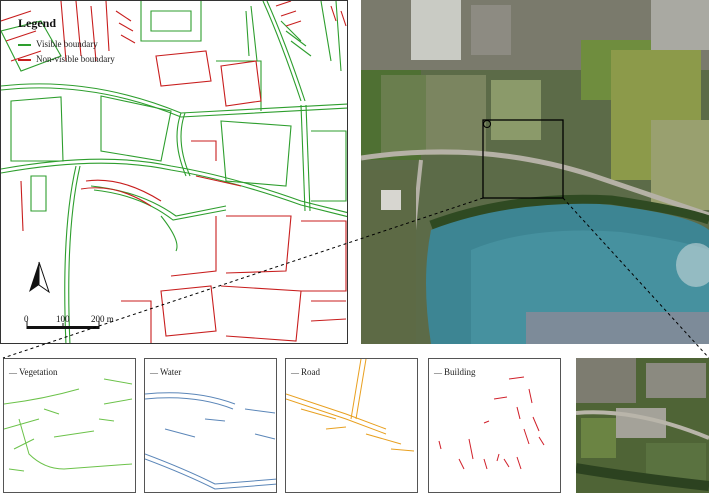  I want to click on north-arrow-icon, so click(39, 277).